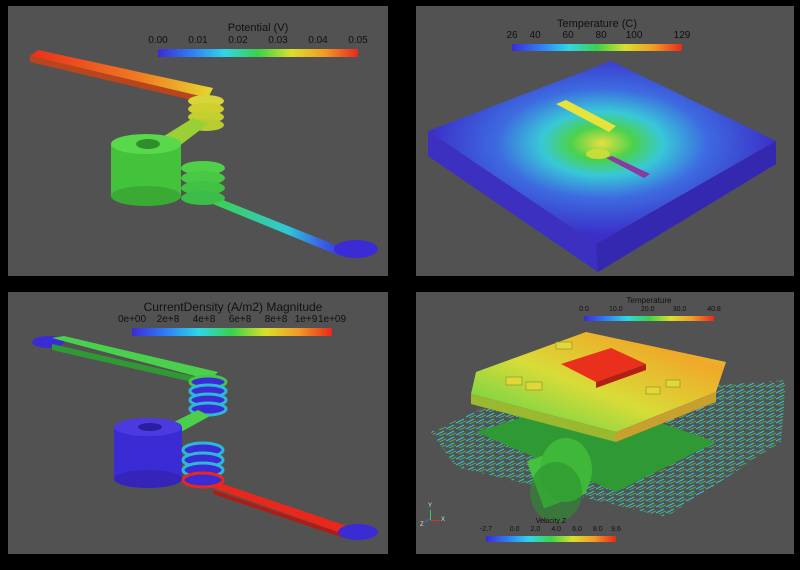 The image size is (800, 570). What do you see at coordinates (597, 529) in the screenshot?
I see `velocity-tick: 8.0` at bounding box center [597, 529].